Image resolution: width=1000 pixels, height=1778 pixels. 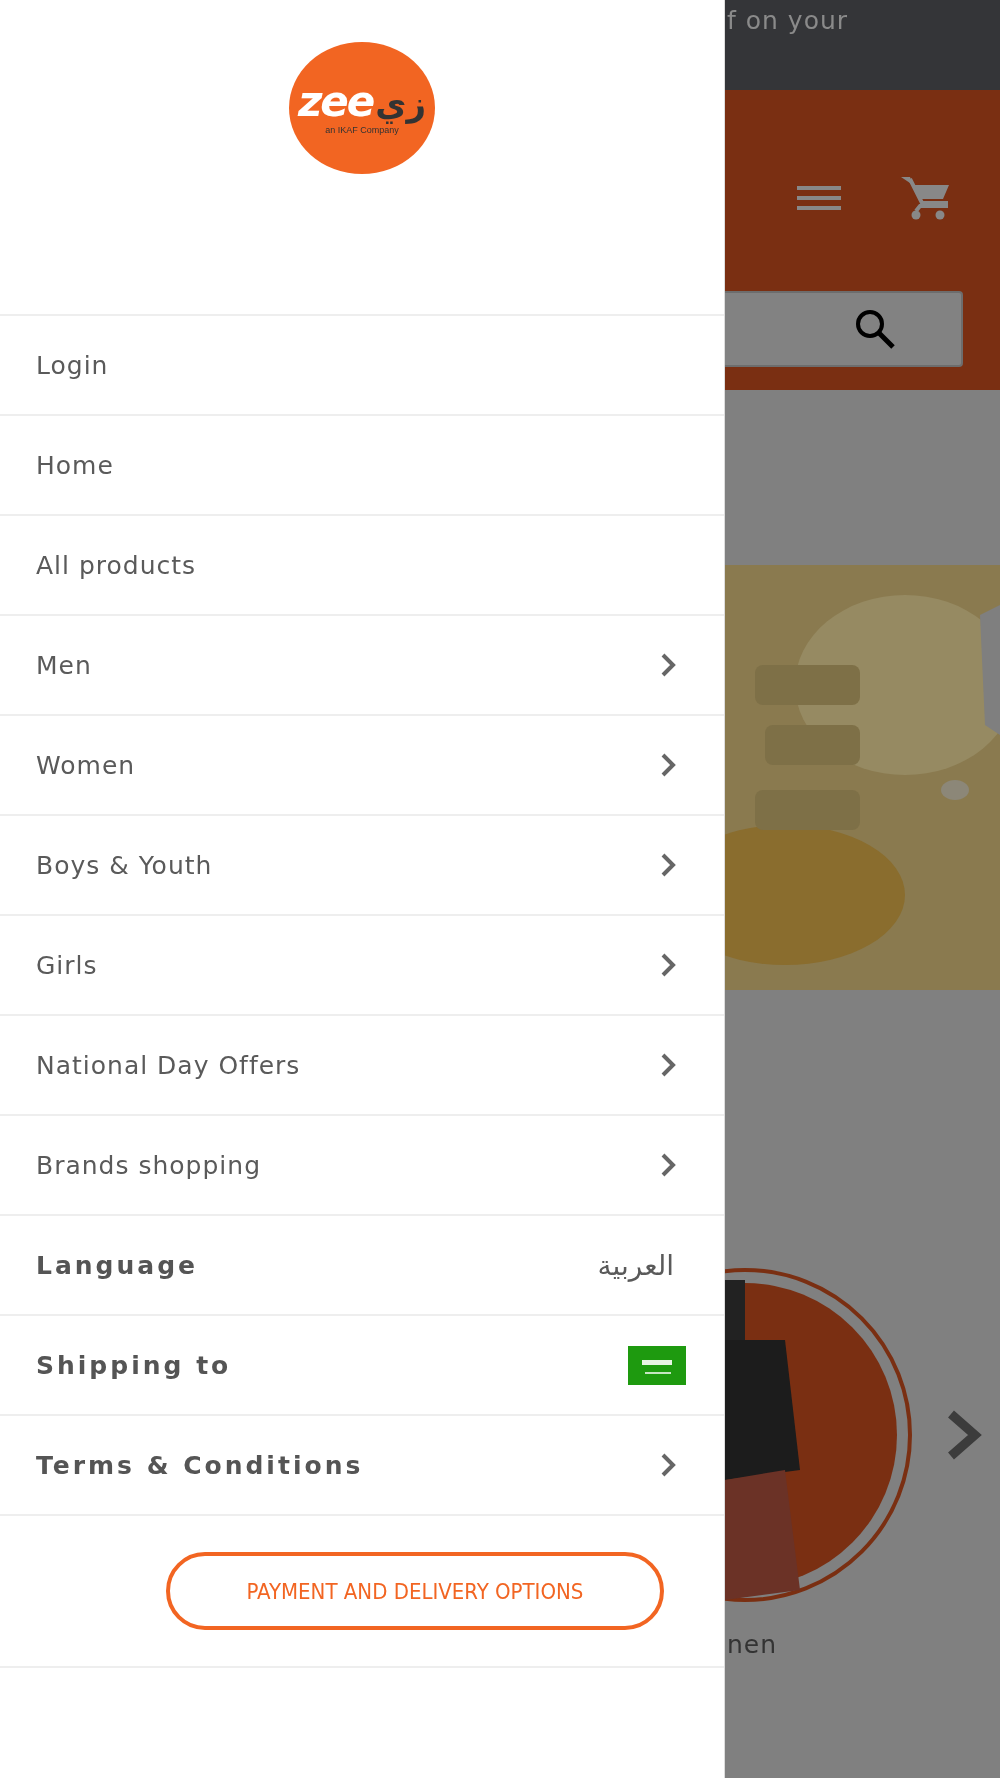 What do you see at coordinates (657, 1365) in the screenshot?
I see `flag-icon` at bounding box center [657, 1365].